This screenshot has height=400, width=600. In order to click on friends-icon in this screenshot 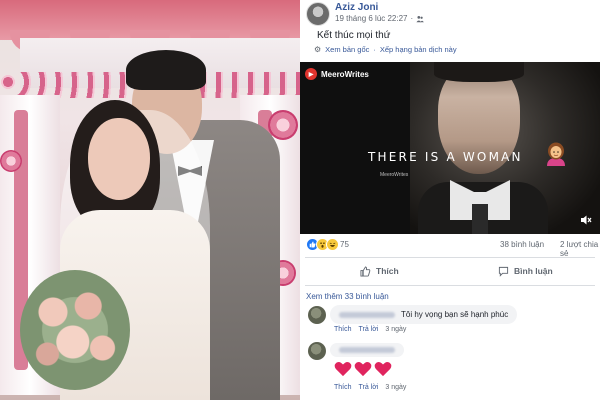, I will do `click(420, 19)`.